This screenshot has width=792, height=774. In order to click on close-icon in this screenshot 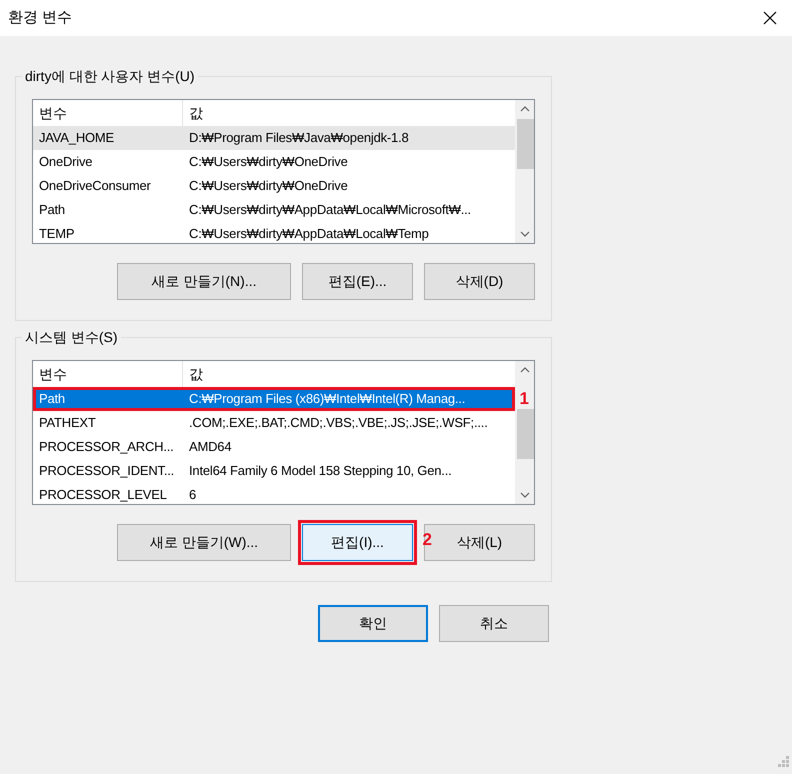, I will do `click(770, 18)`.